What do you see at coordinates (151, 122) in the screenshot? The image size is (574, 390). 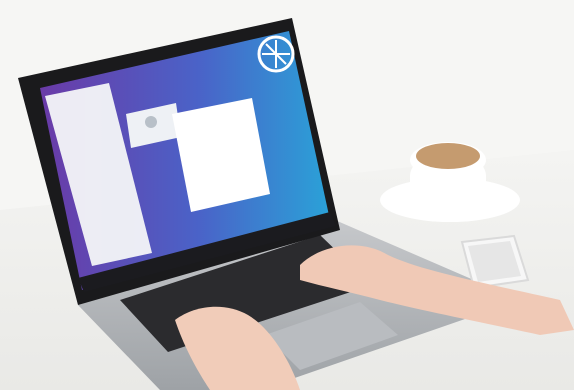 I see `avatar-icon` at bounding box center [151, 122].